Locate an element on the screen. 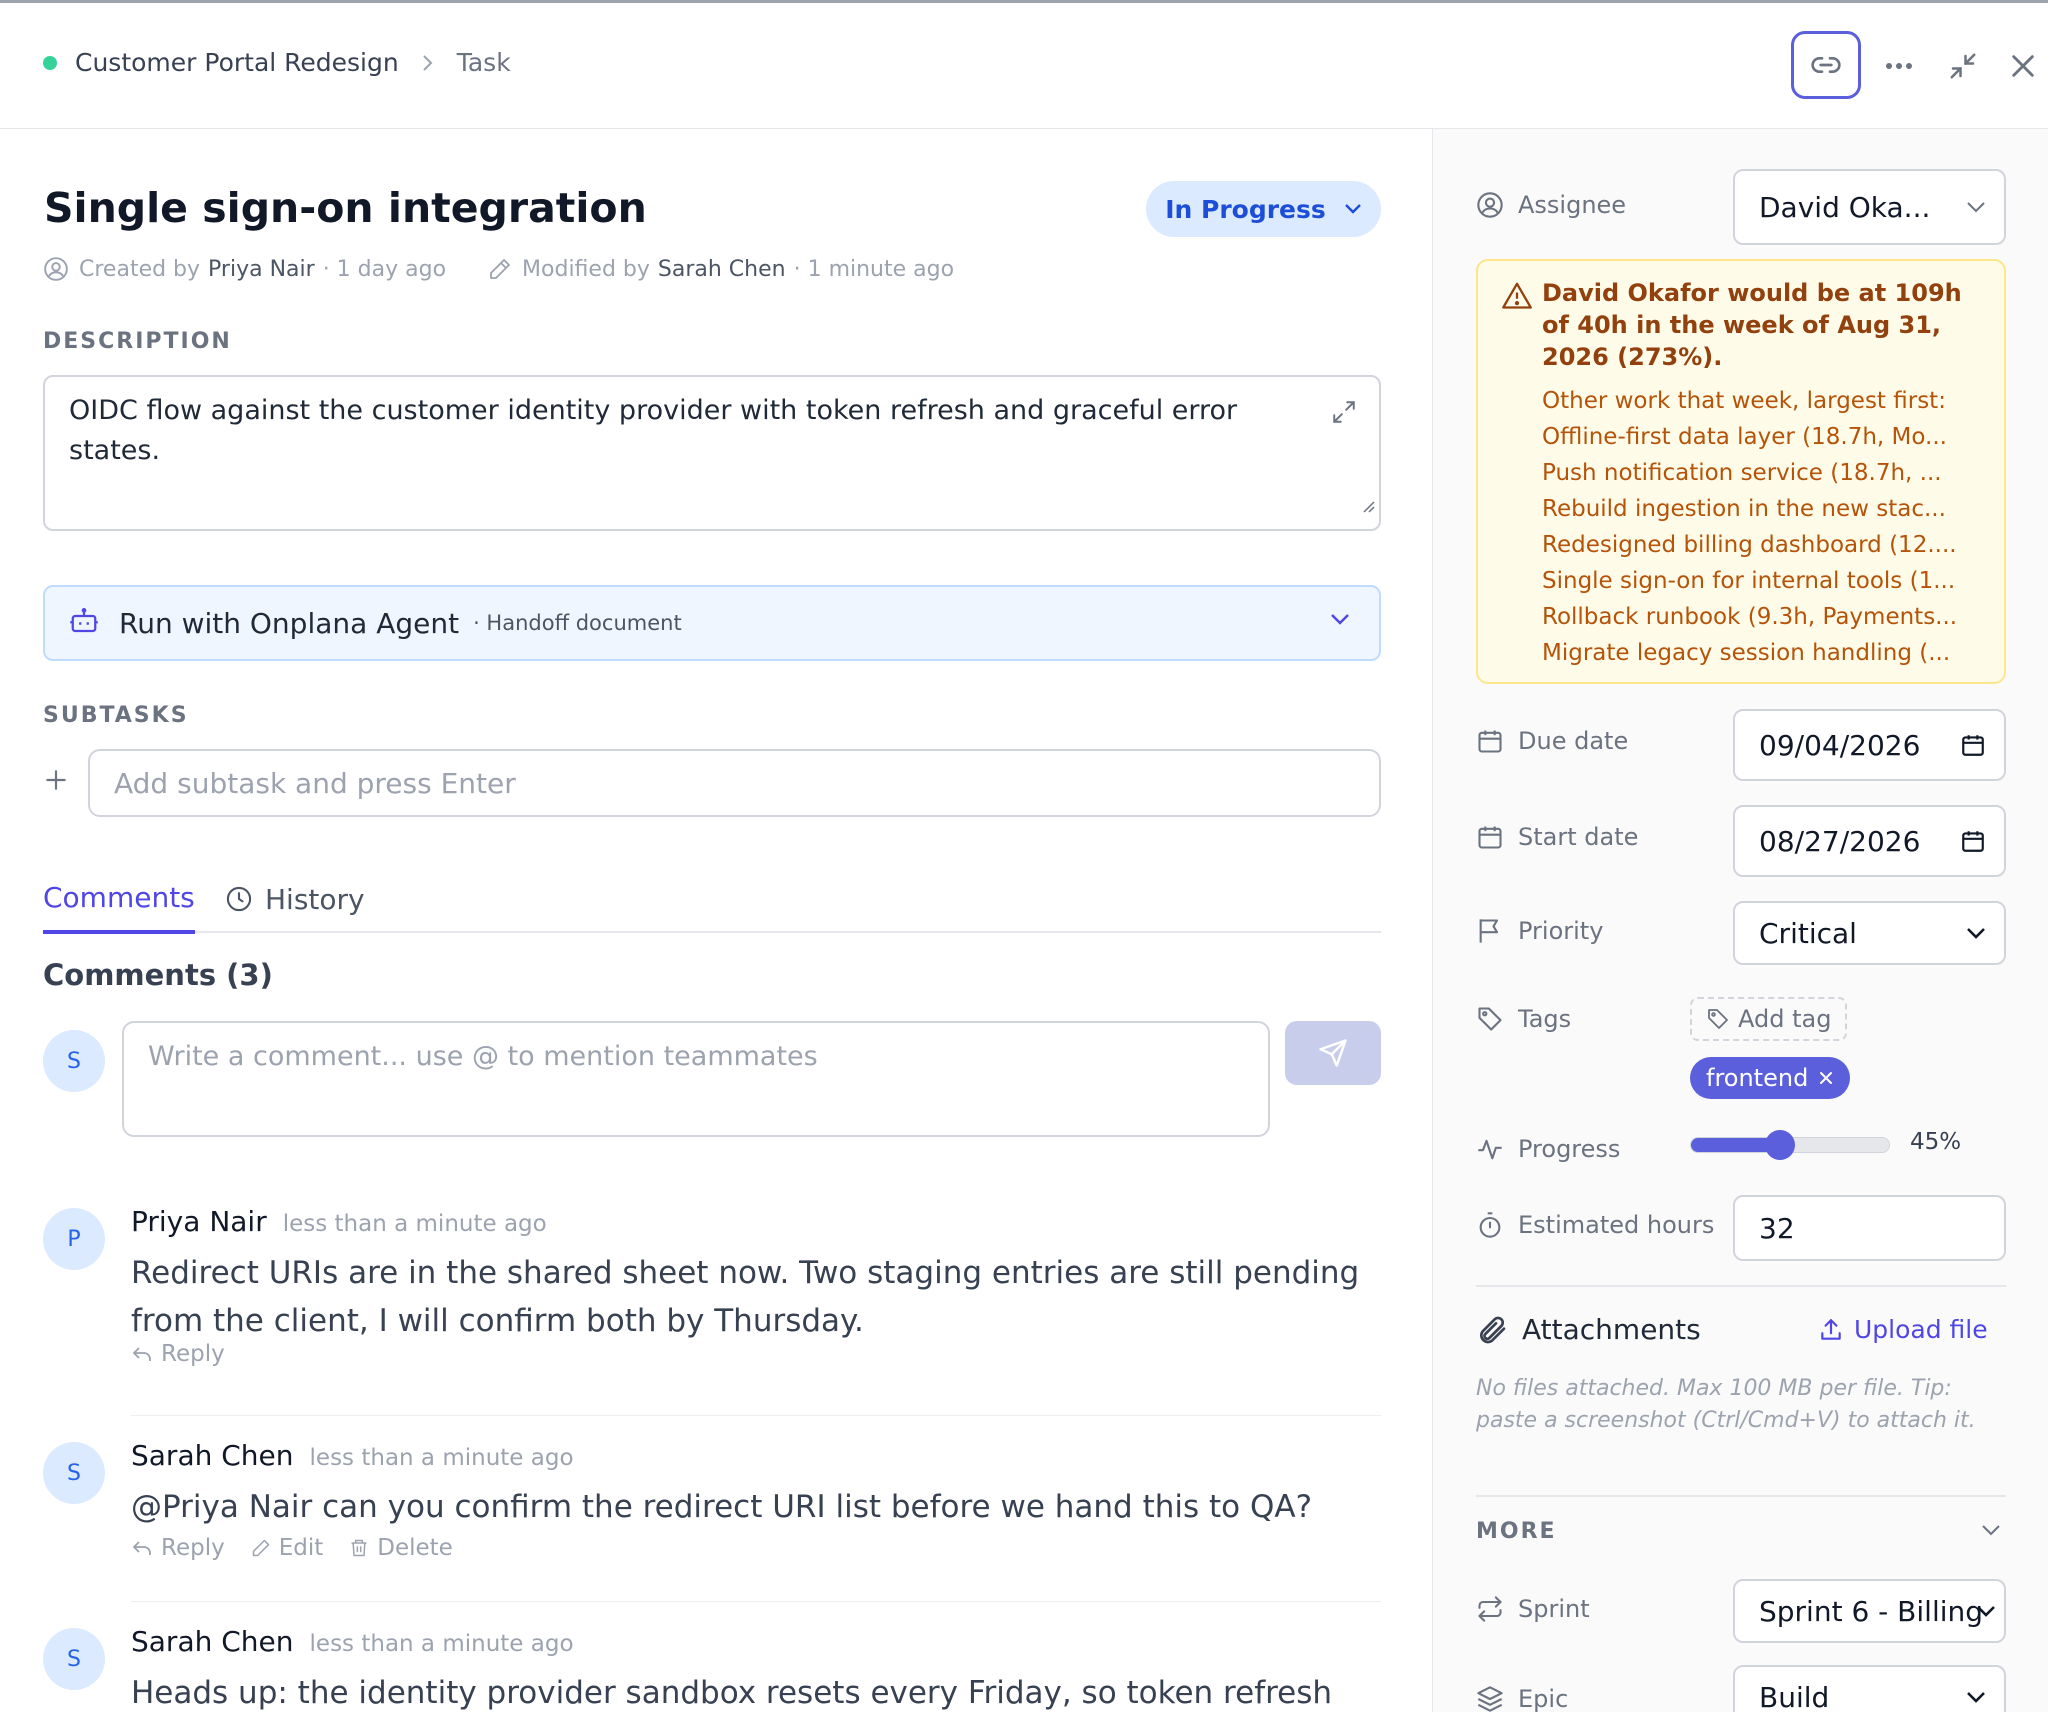 This screenshot has height=1712, width=2048. due-date-label-group: Due date is located at coordinates (1552, 741).